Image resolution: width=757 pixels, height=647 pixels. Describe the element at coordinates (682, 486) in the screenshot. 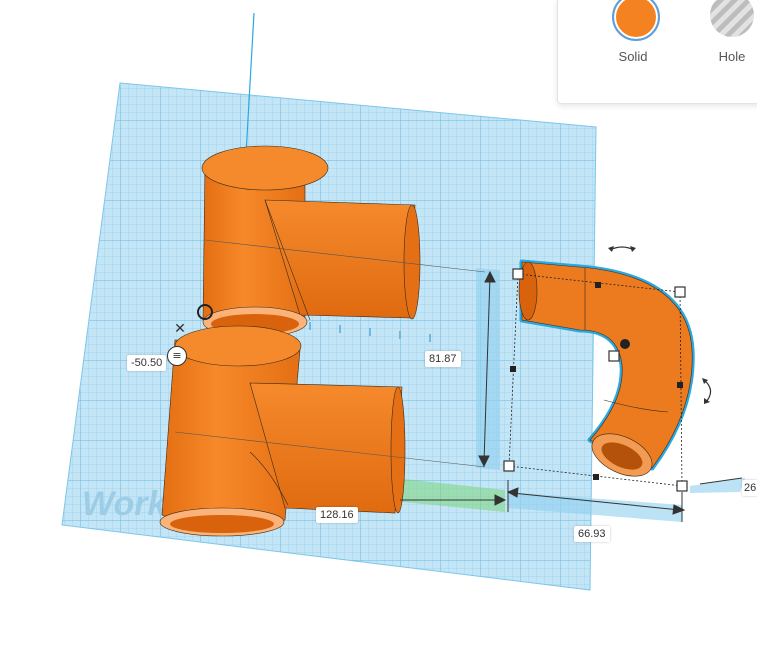

I see `resize-handle-bottom-right` at that location.